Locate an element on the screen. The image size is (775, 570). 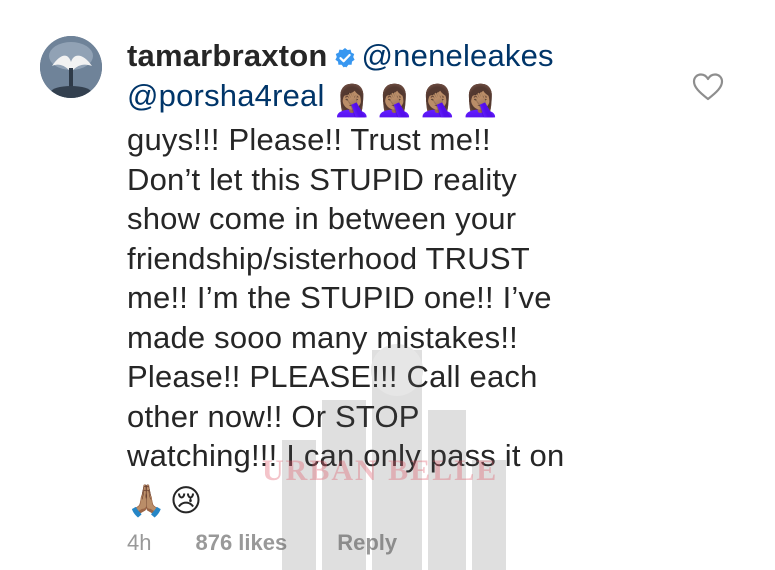
comment-text-line: show come in between your is located at coordinates (322, 218).